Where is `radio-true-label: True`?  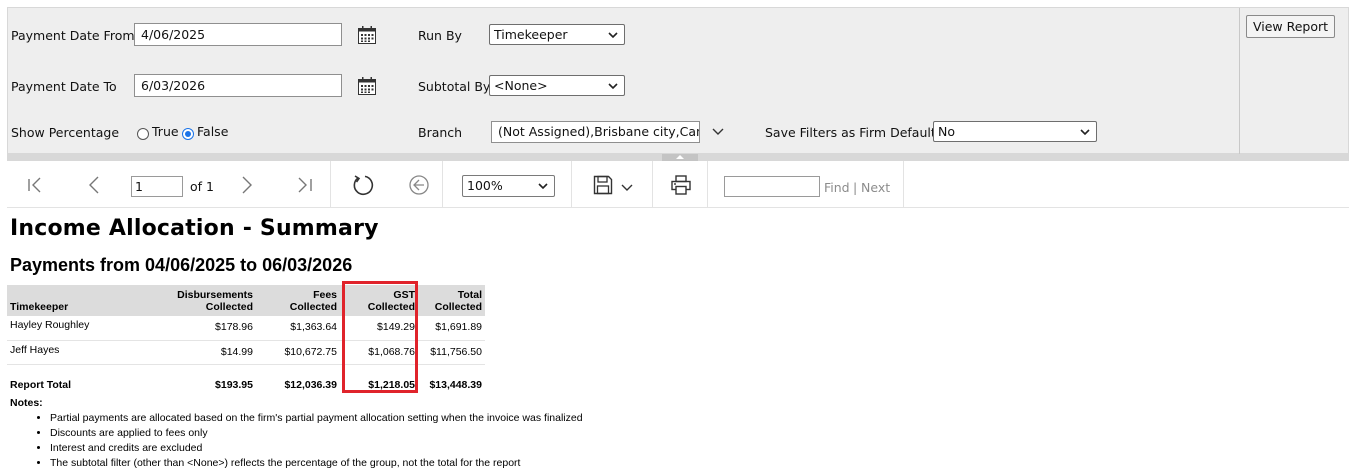
radio-true-label: True is located at coordinates (165, 131).